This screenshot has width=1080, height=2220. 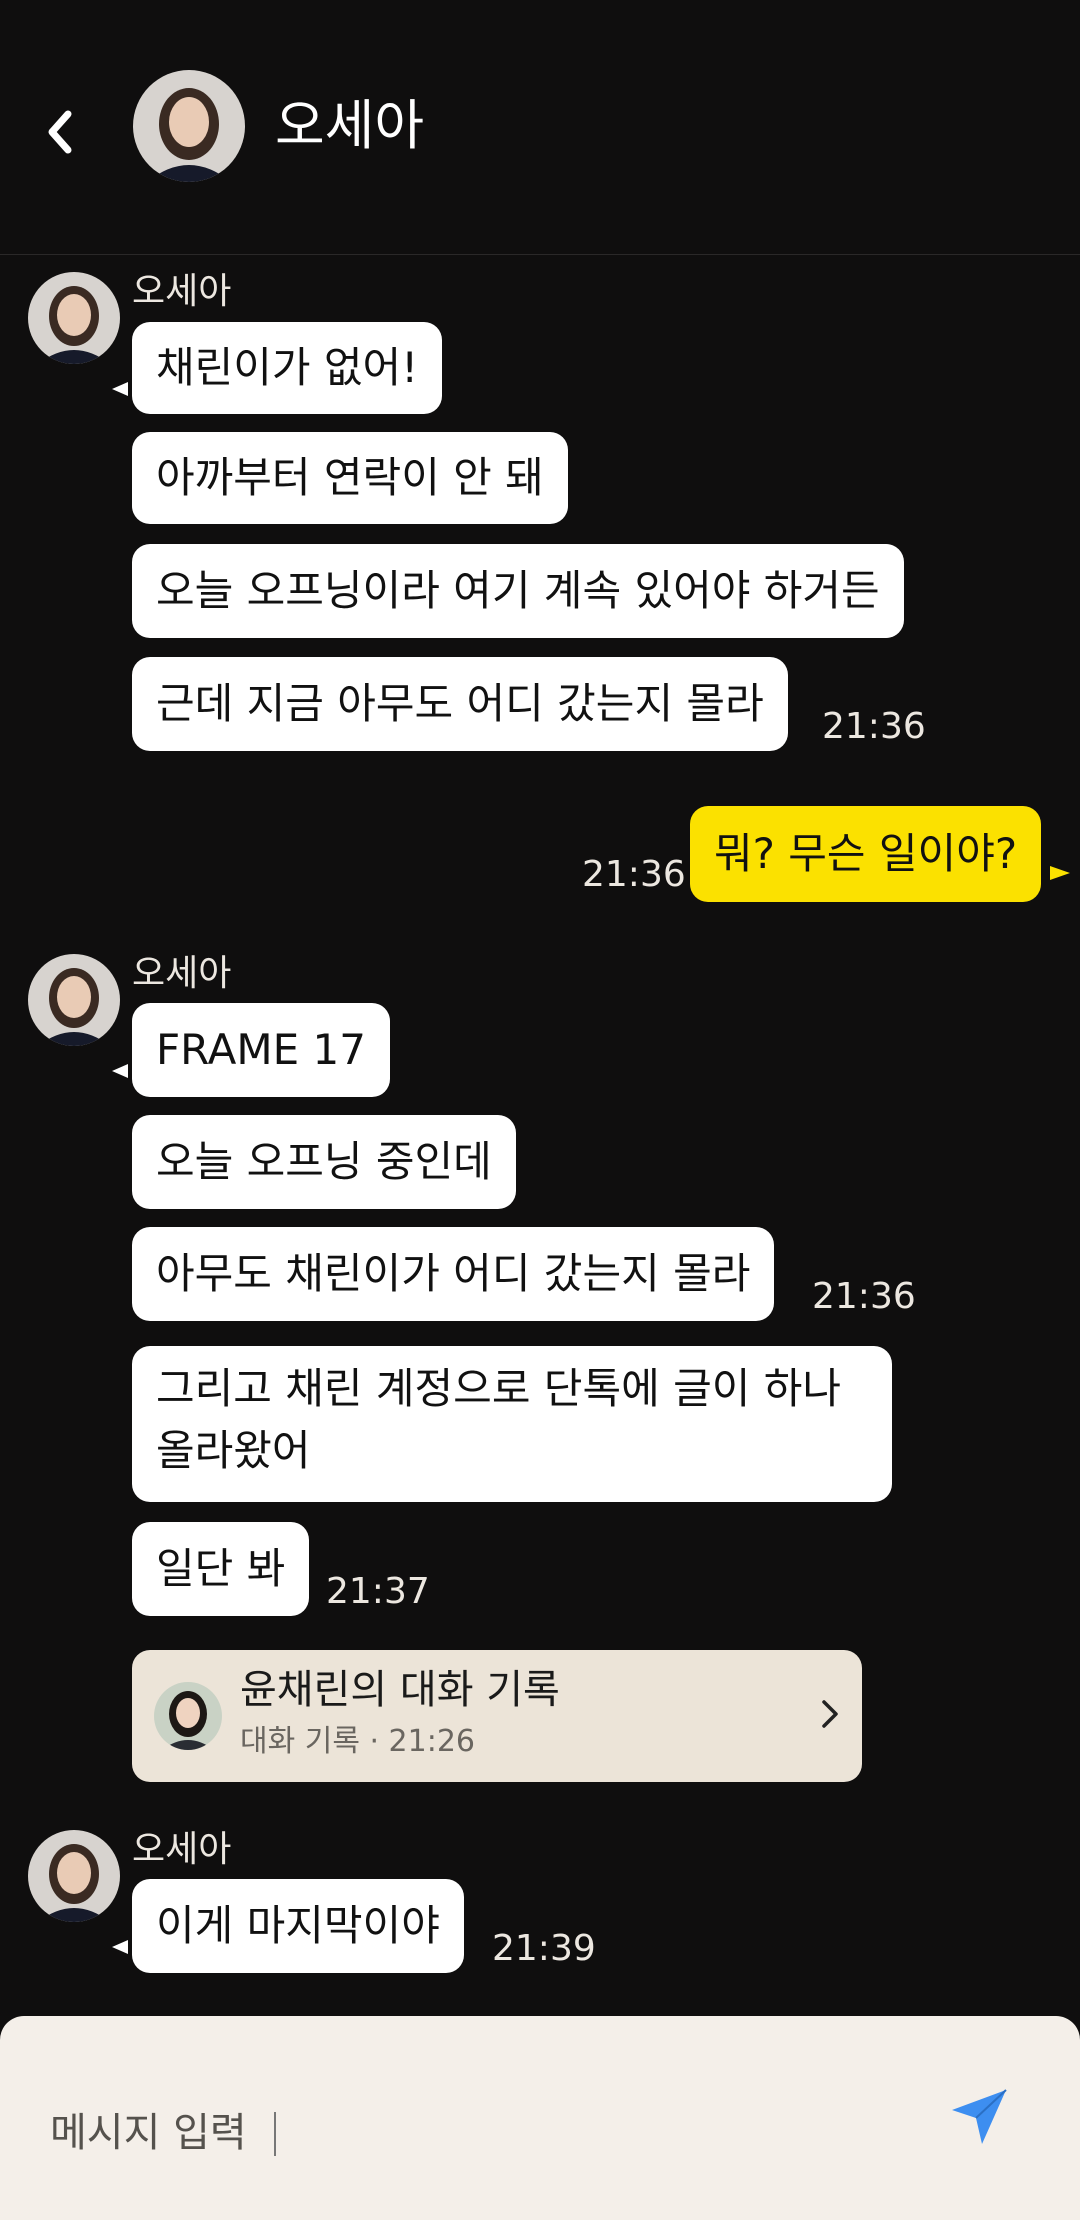 What do you see at coordinates (261, 1050) in the screenshot?
I see `message-bubble: FRAME 17` at bounding box center [261, 1050].